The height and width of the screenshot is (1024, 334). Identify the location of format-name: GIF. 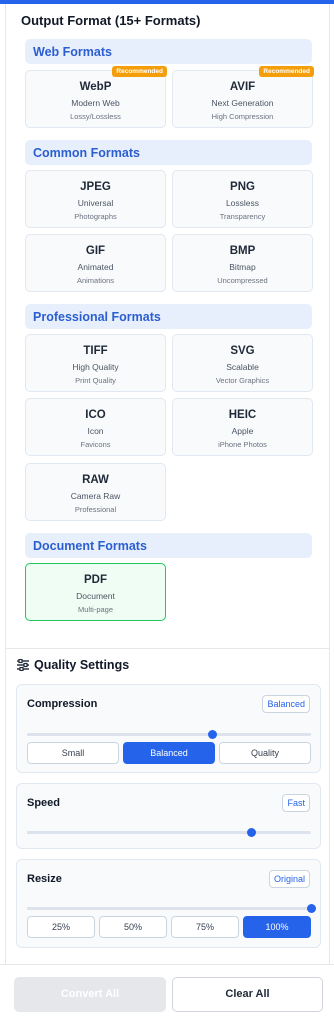
(95, 251).